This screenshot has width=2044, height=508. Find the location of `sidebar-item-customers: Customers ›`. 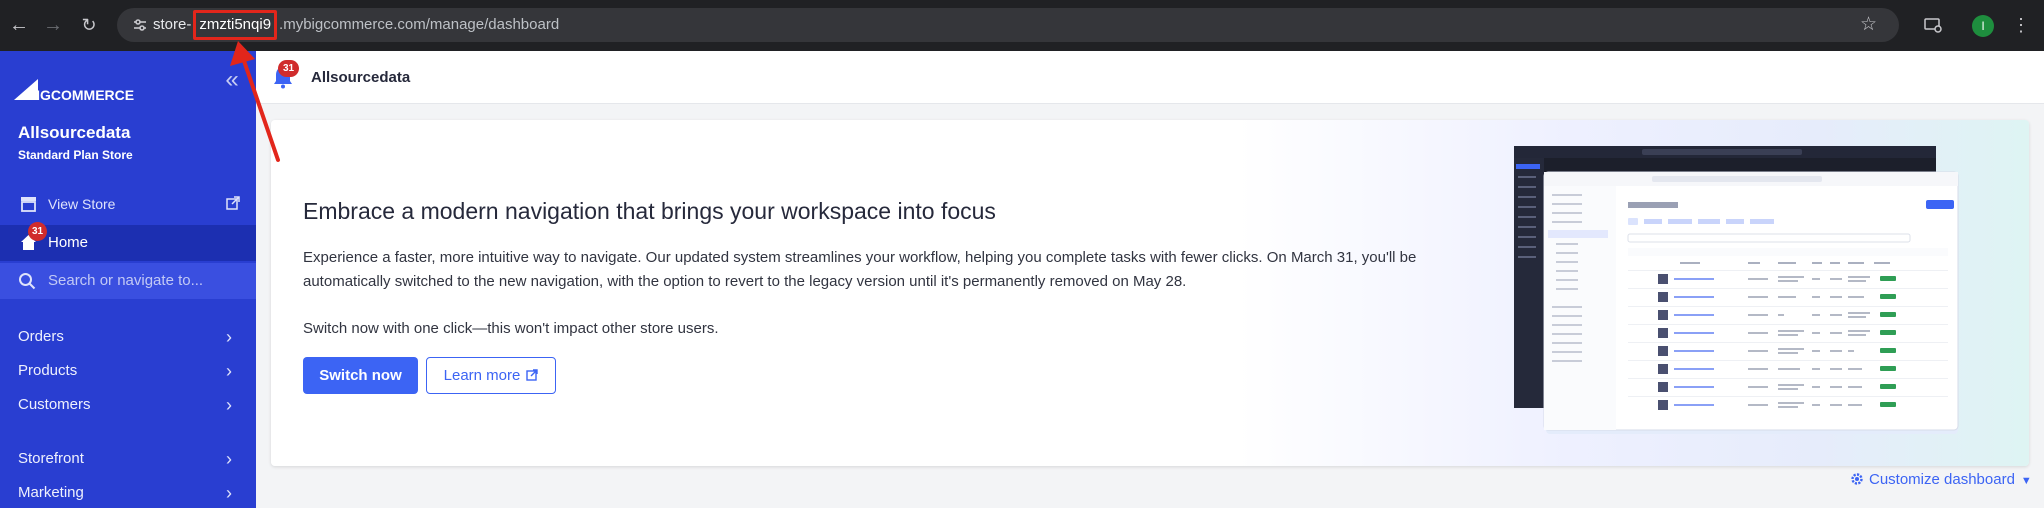

sidebar-item-customers: Customers › is located at coordinates (128, 405).